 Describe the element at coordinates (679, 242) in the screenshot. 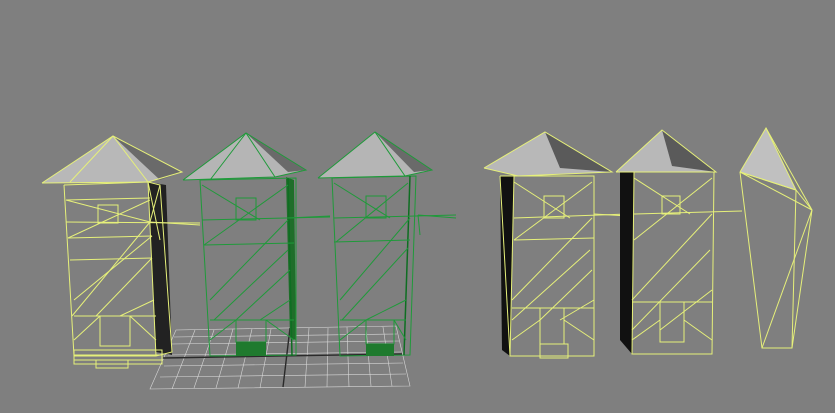

I see `tower-lod3` at that location.